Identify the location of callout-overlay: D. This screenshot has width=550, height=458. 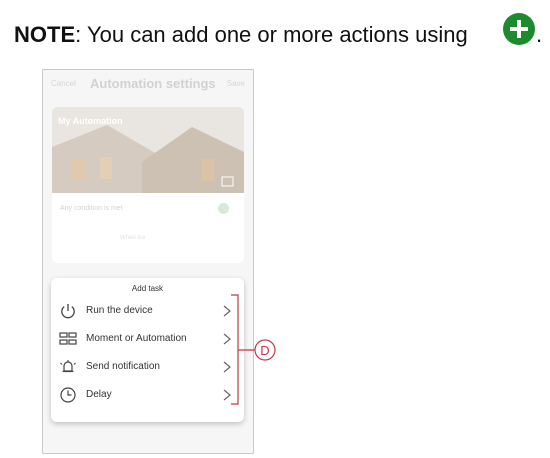
(253, 349).